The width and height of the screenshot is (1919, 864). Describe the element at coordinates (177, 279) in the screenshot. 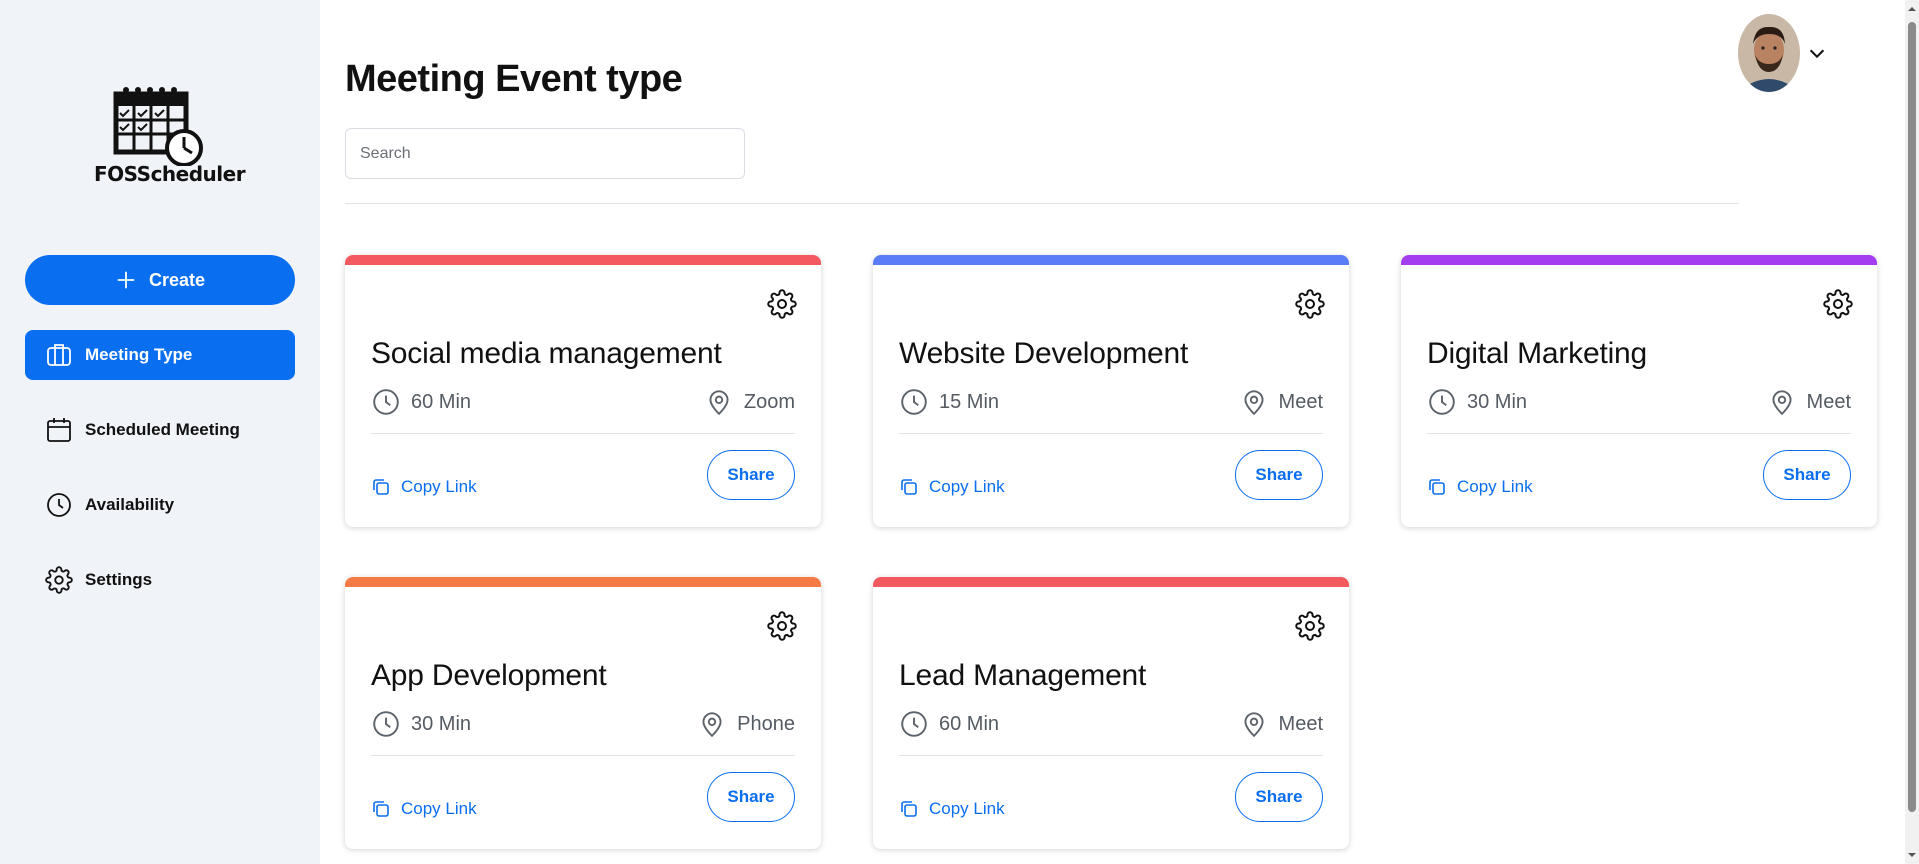

I see `create-button-label: Create` at that location.